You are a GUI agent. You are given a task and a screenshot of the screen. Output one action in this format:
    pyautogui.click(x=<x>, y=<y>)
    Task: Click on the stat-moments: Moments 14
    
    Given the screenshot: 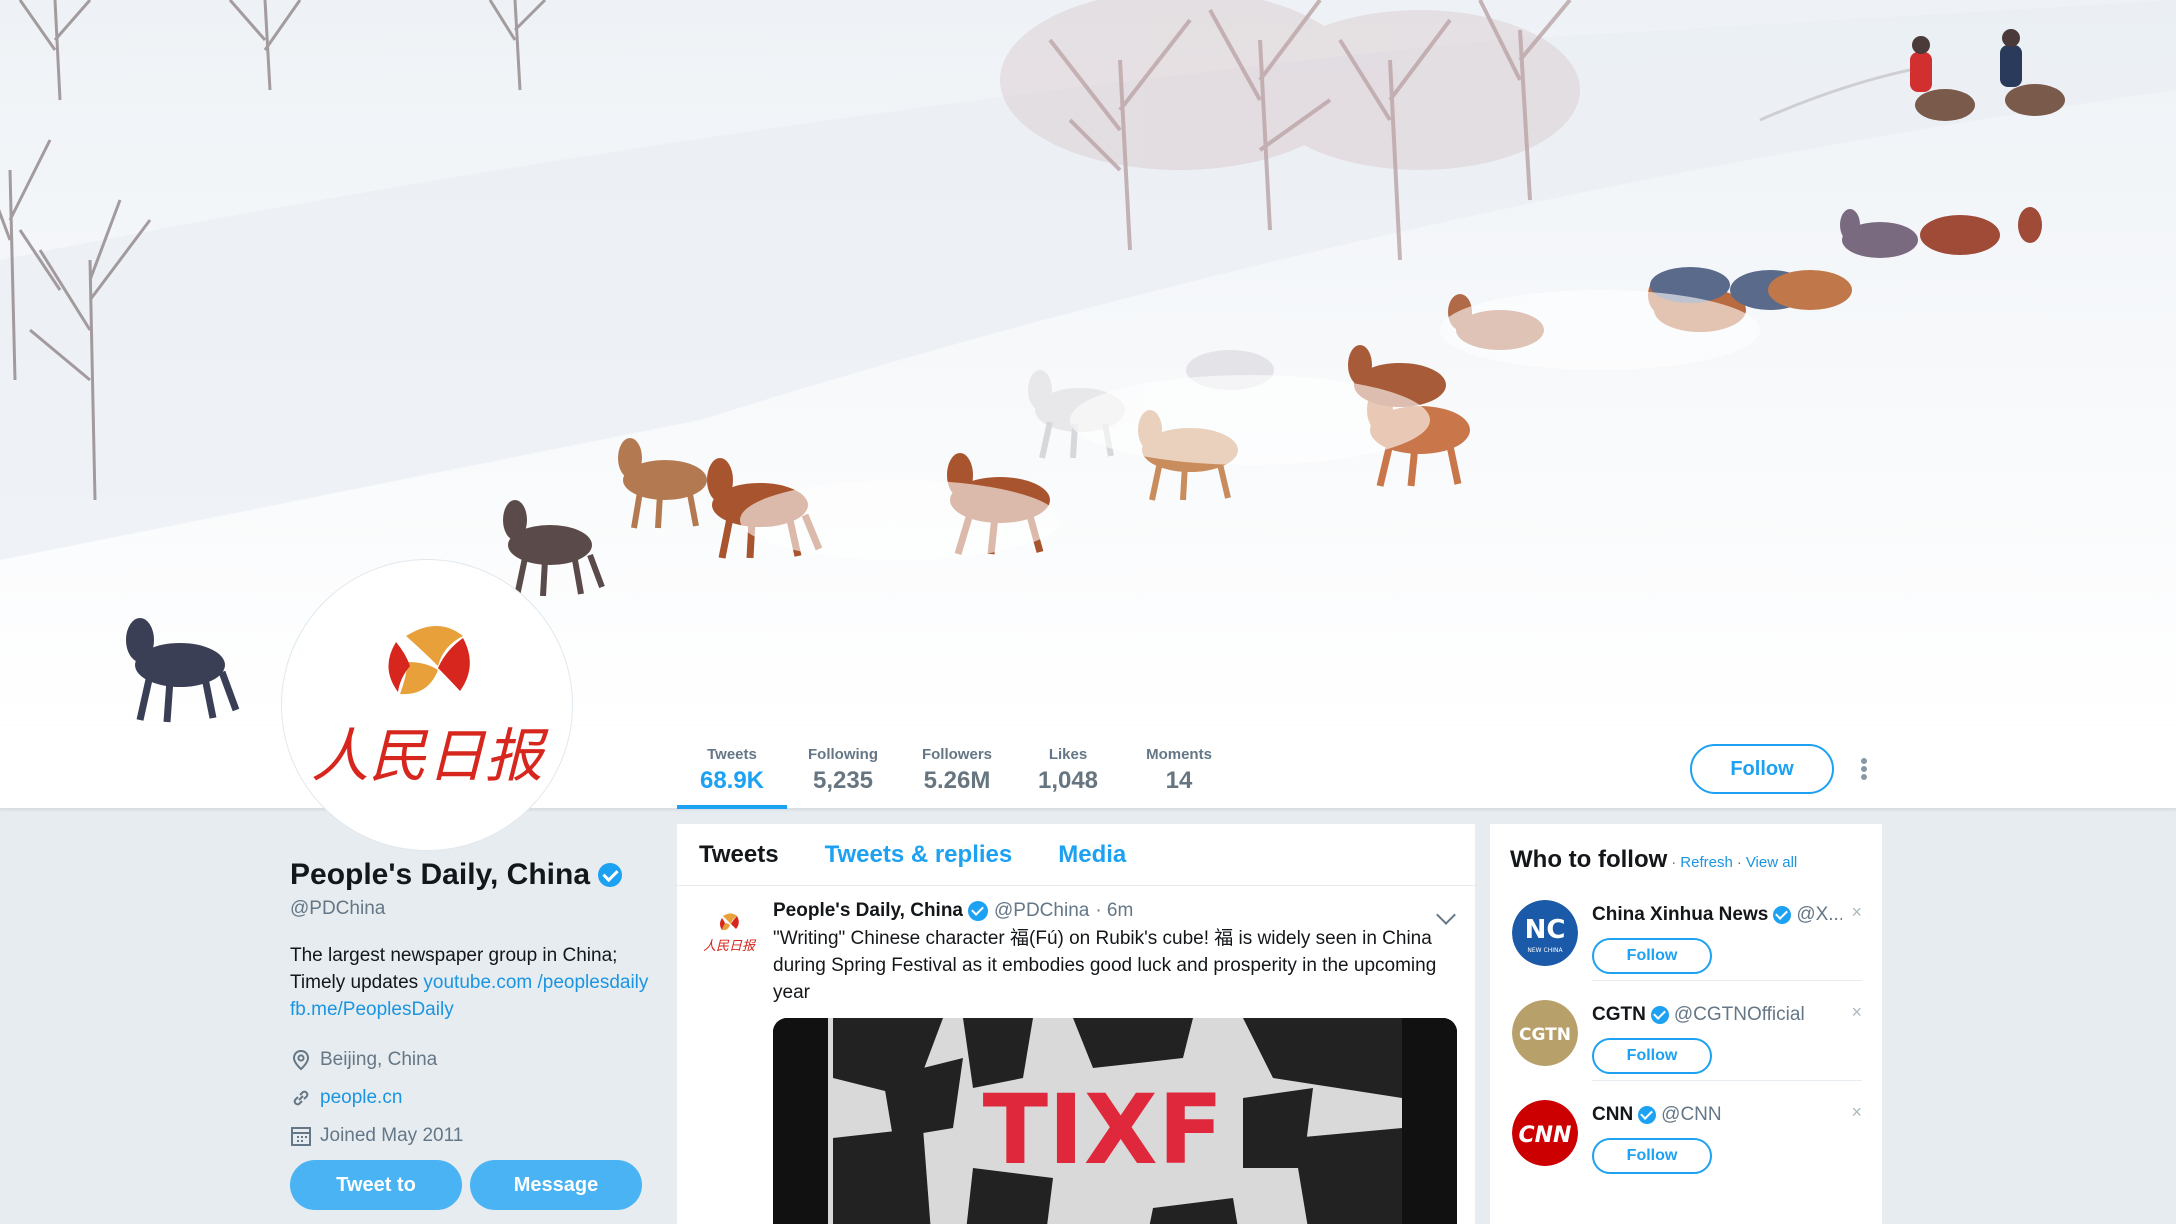 What is the action you would take?
    pyautogui.click(x=1179, y=767)
    